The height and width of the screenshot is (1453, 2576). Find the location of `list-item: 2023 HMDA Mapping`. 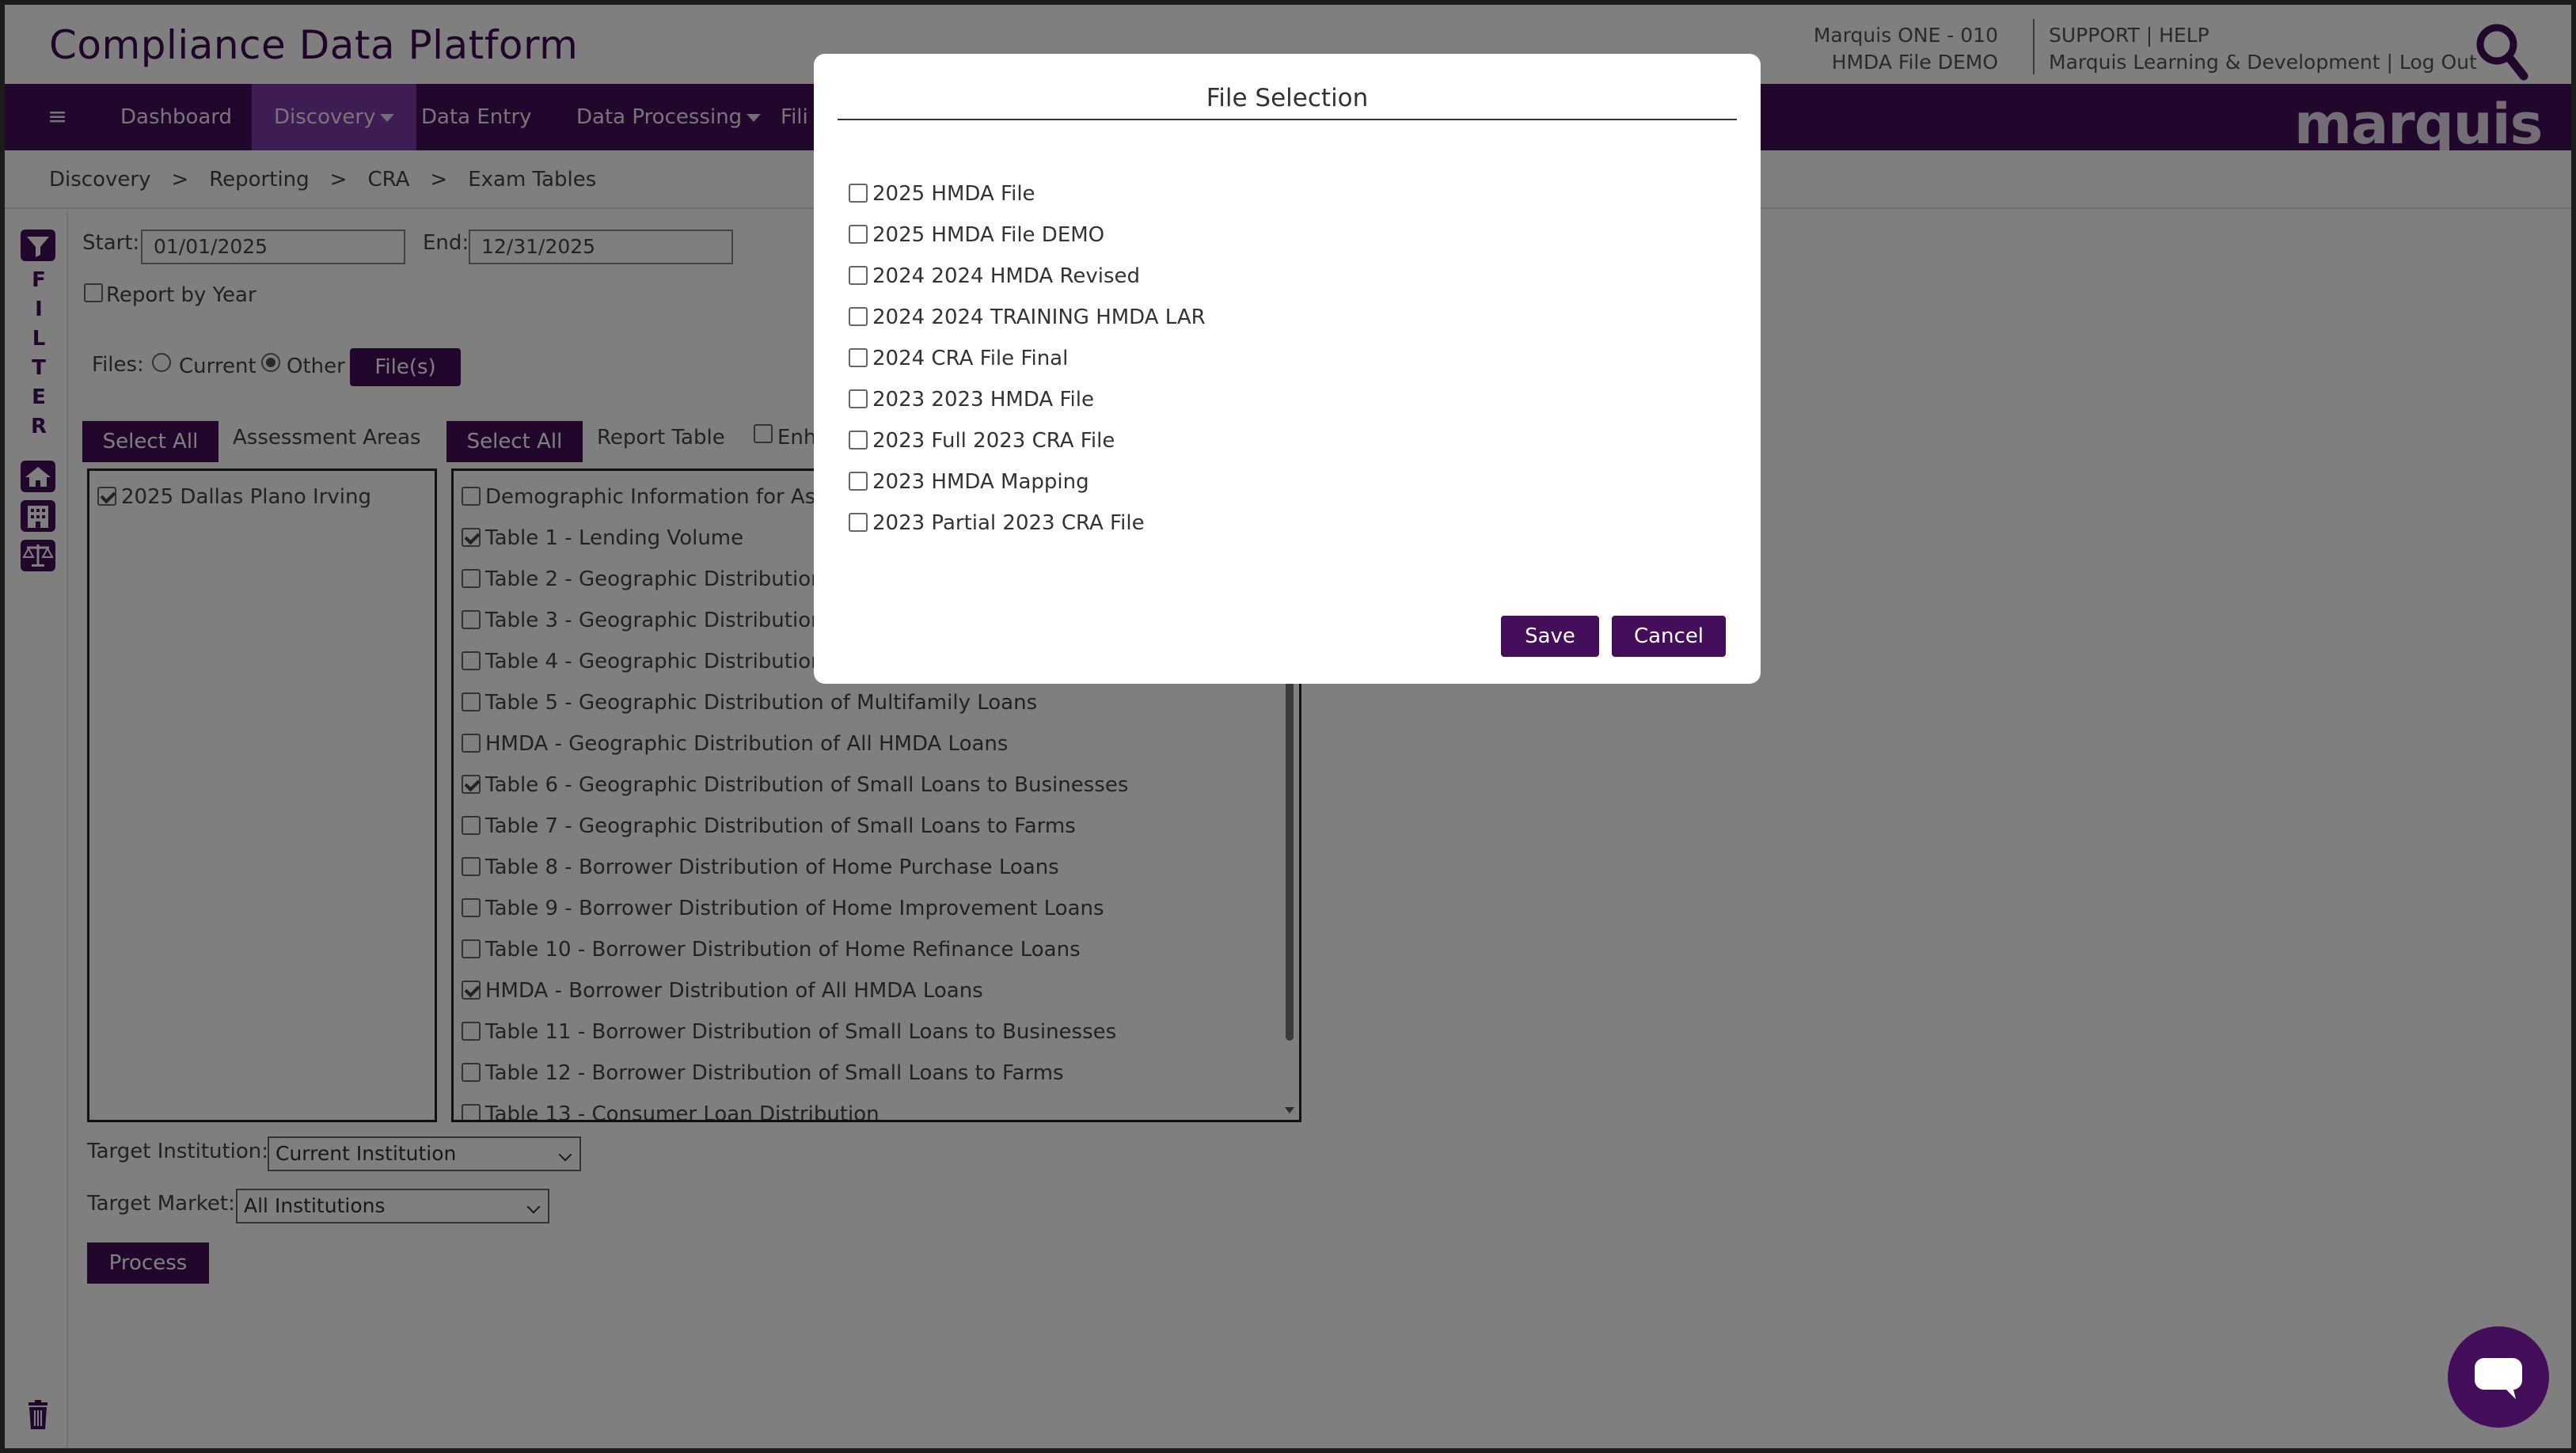

list-item: 2023 HMDA Mapping is located at coordinates (969, 482).